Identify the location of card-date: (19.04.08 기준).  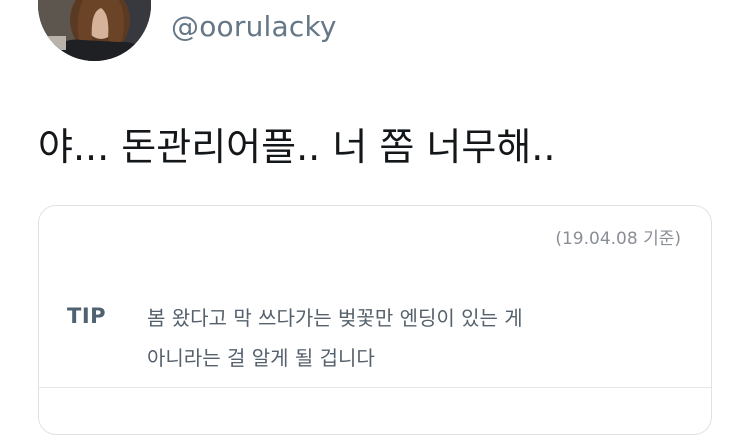
(618, 239).